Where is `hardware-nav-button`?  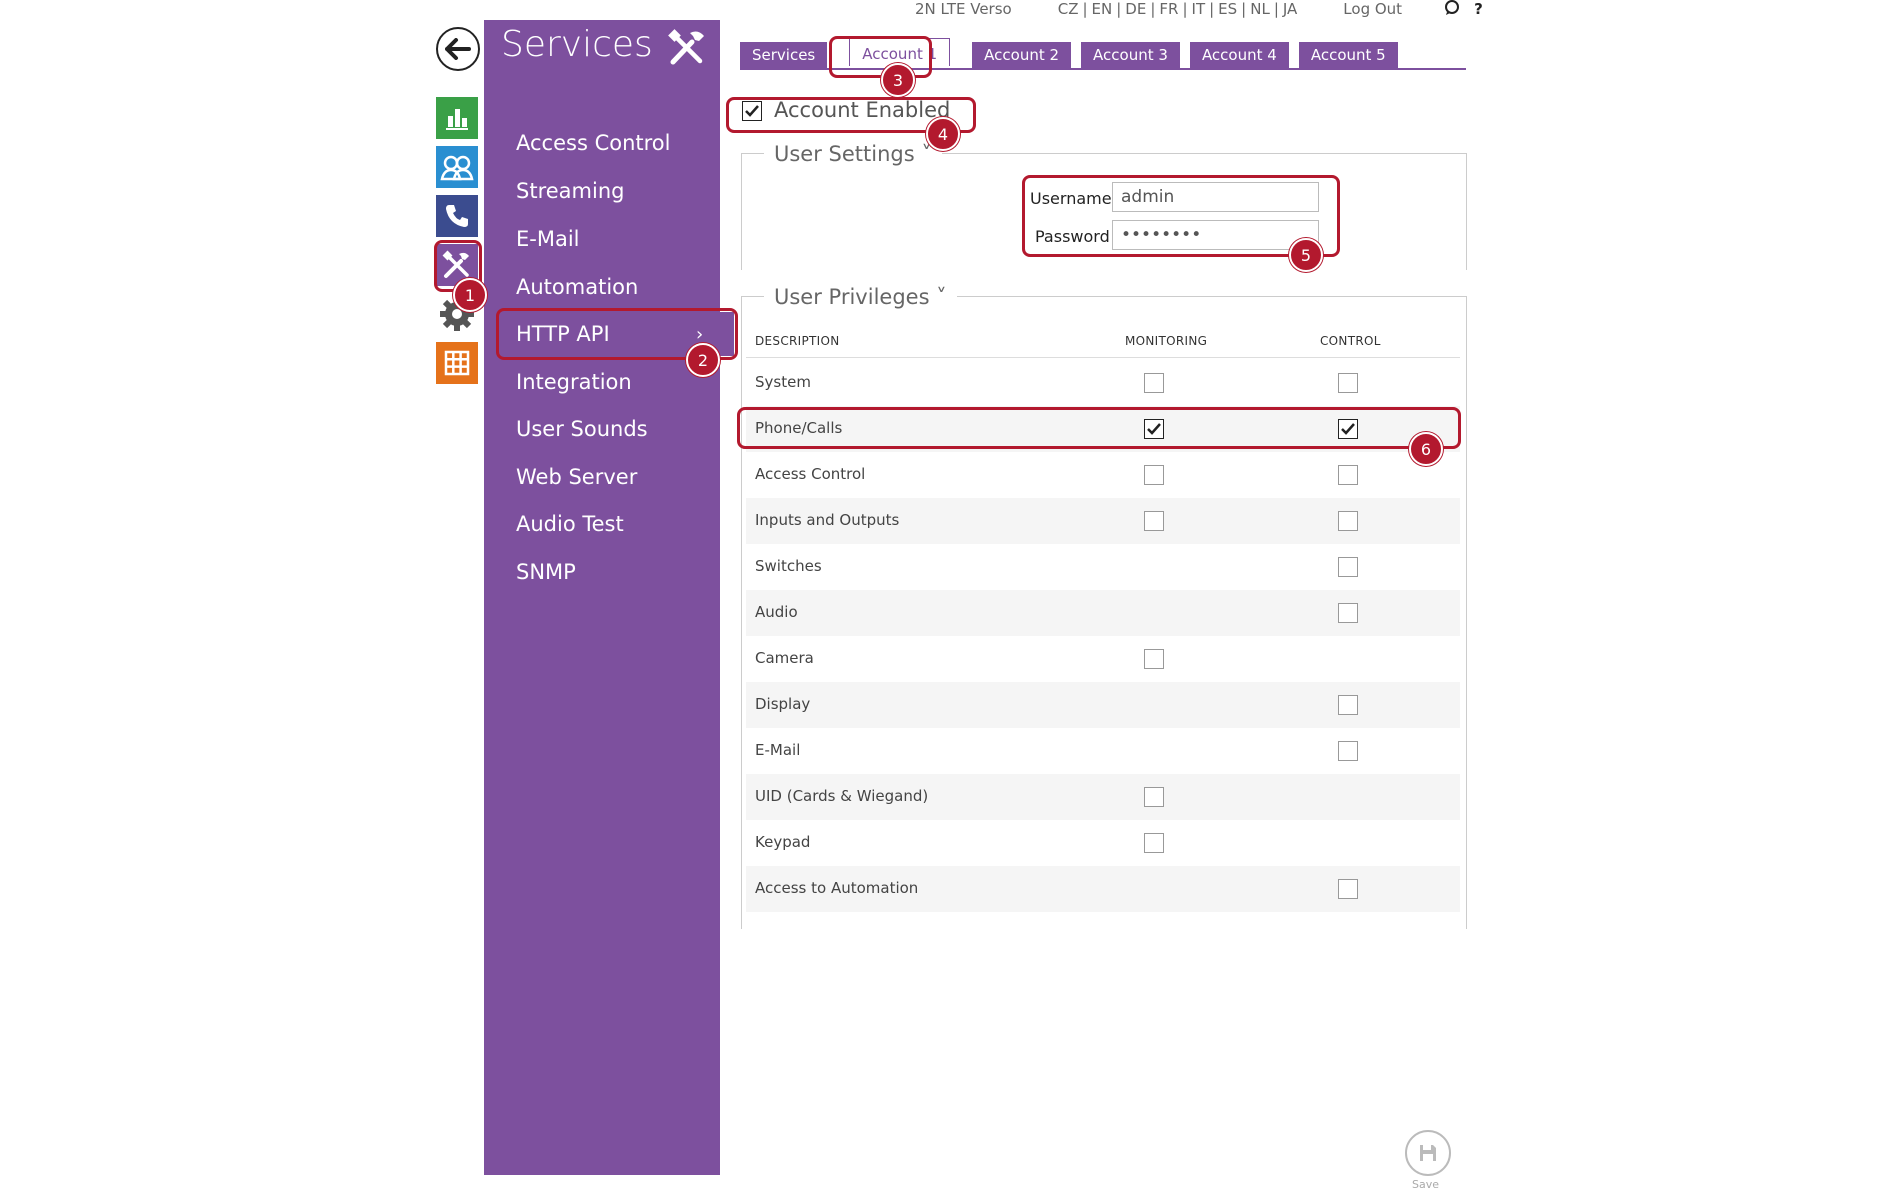
hardware-nav-button is located at coordinates (457, 216).